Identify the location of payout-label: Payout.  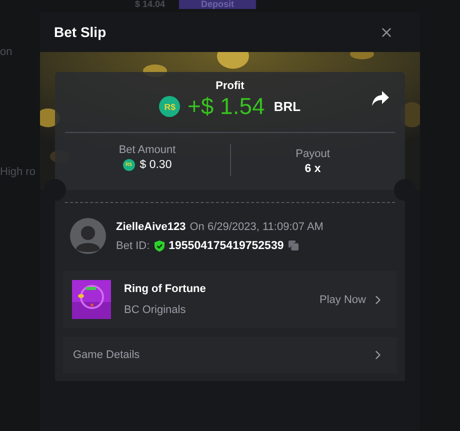
(313, 154).